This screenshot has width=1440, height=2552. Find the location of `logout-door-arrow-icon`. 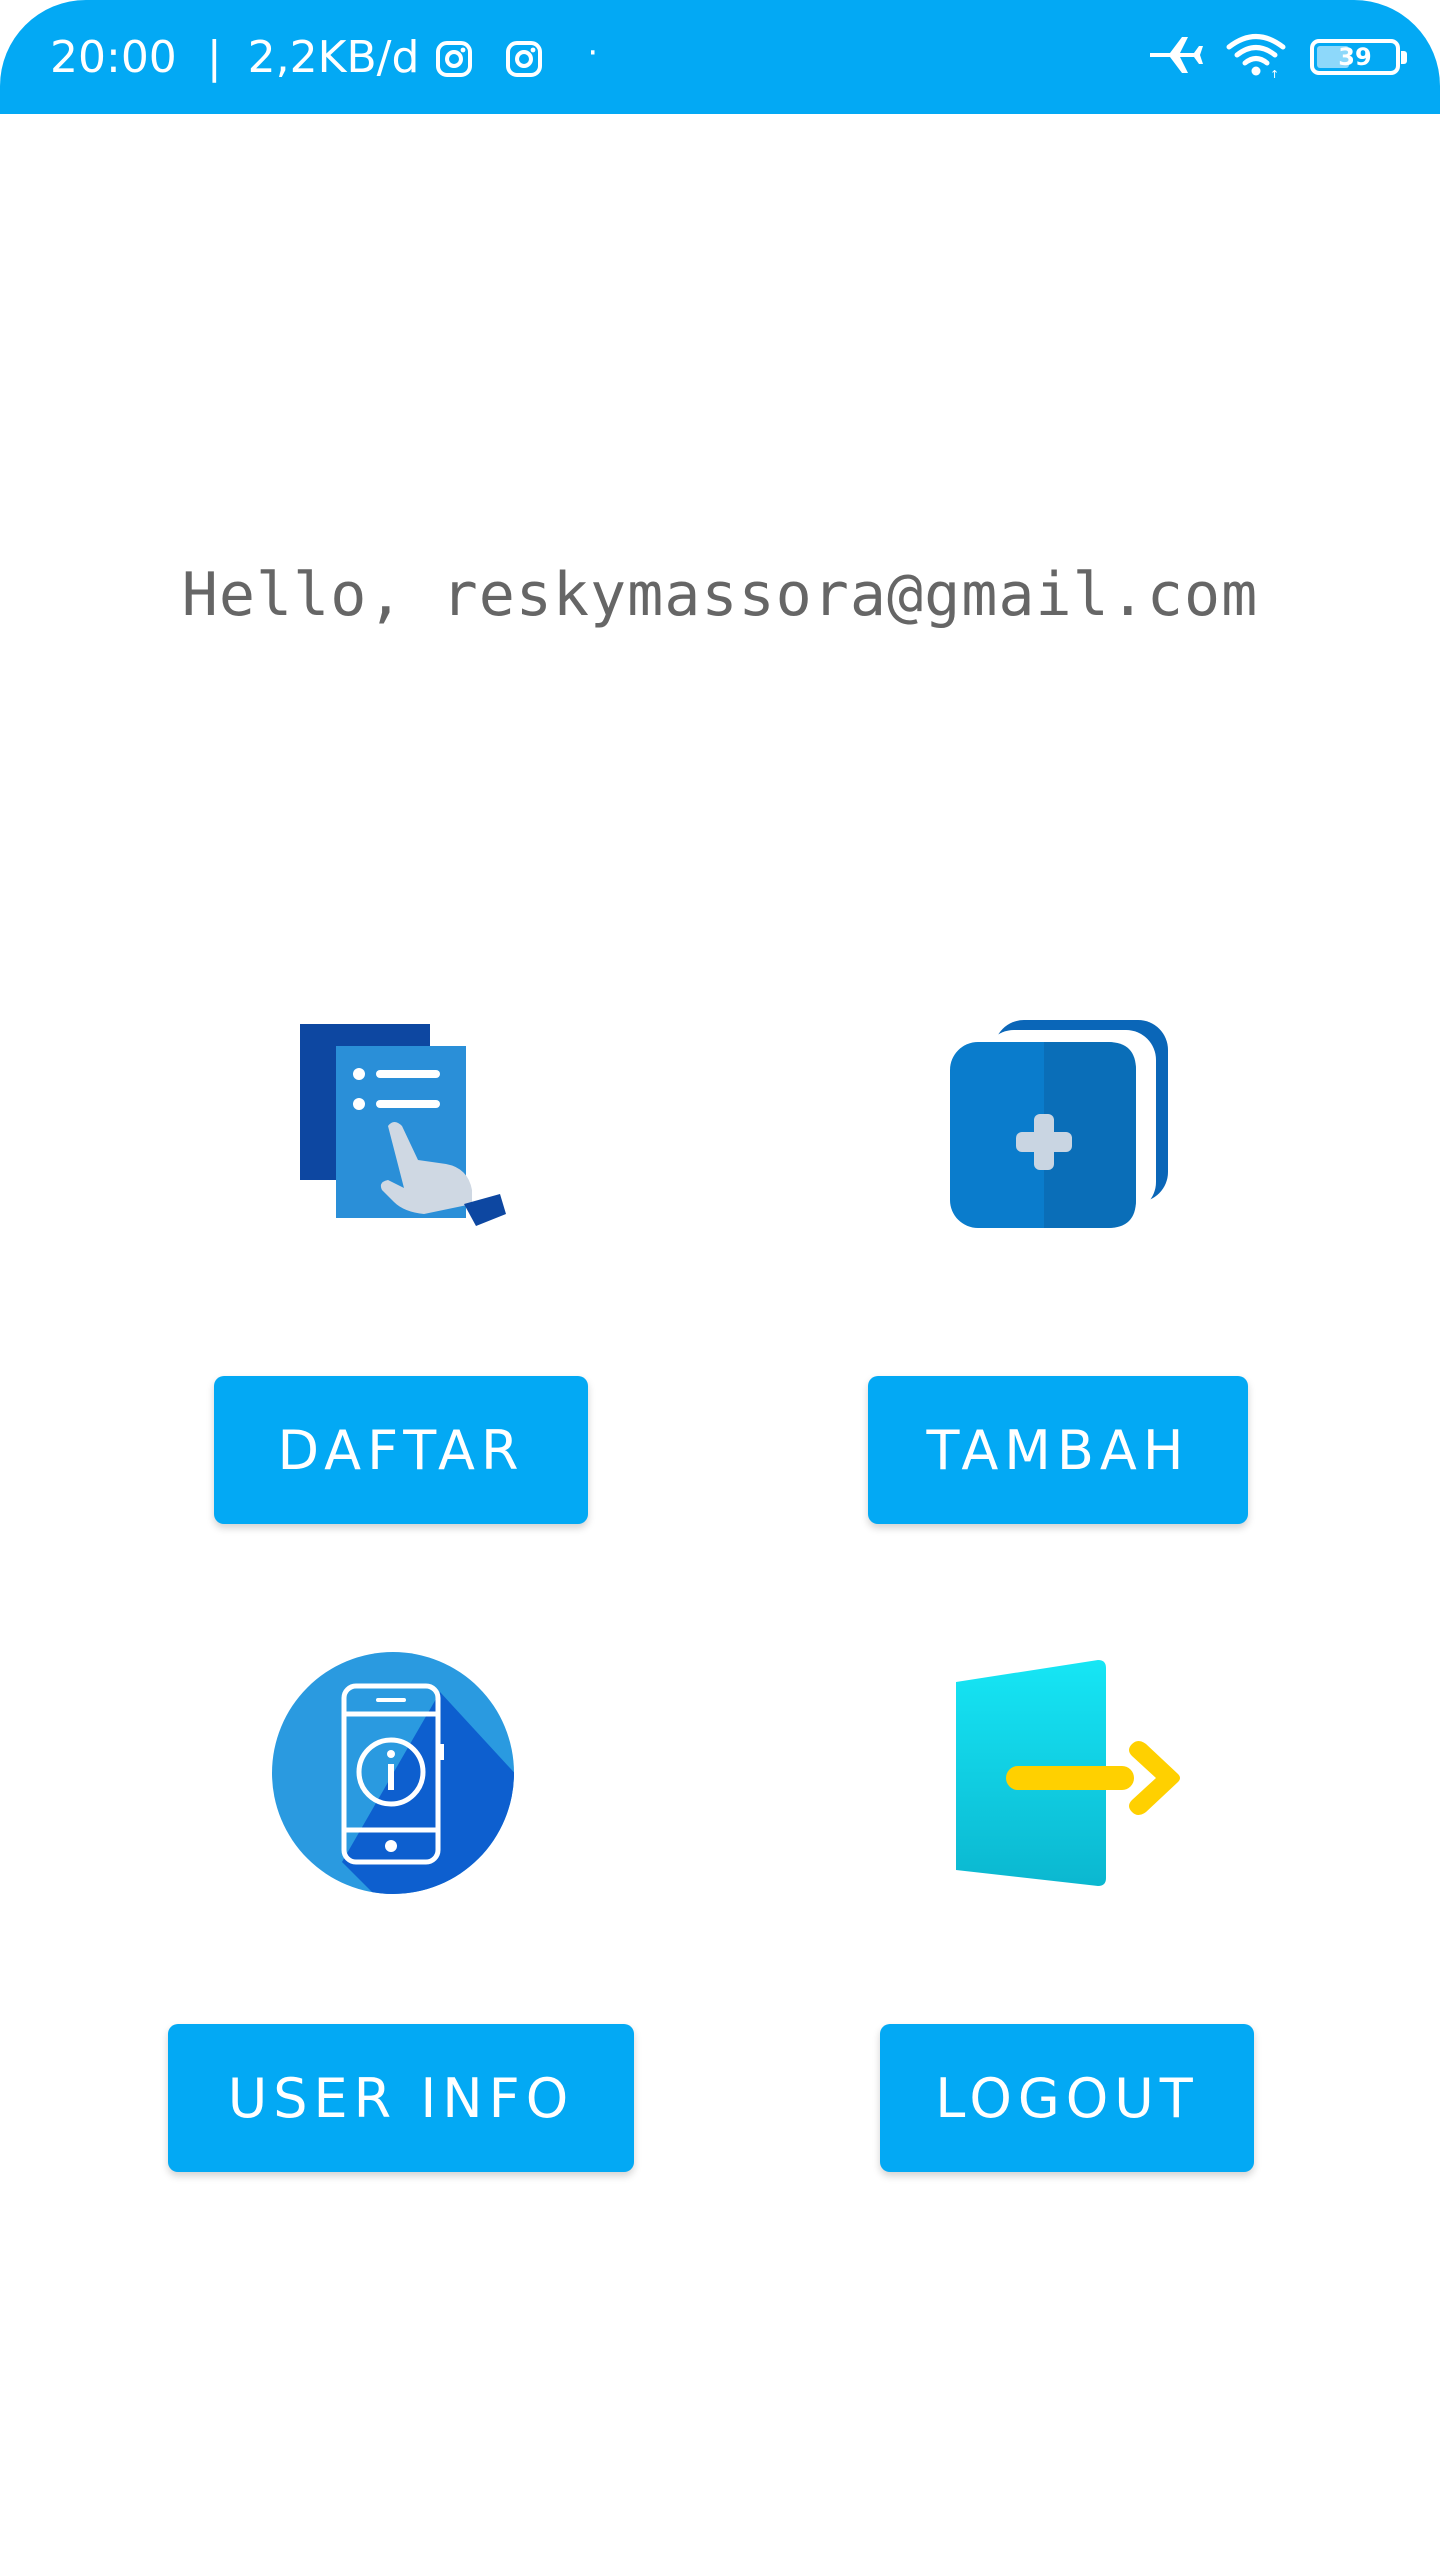

logout-door-arrow-icon is located at coordinates (1068, 1773).